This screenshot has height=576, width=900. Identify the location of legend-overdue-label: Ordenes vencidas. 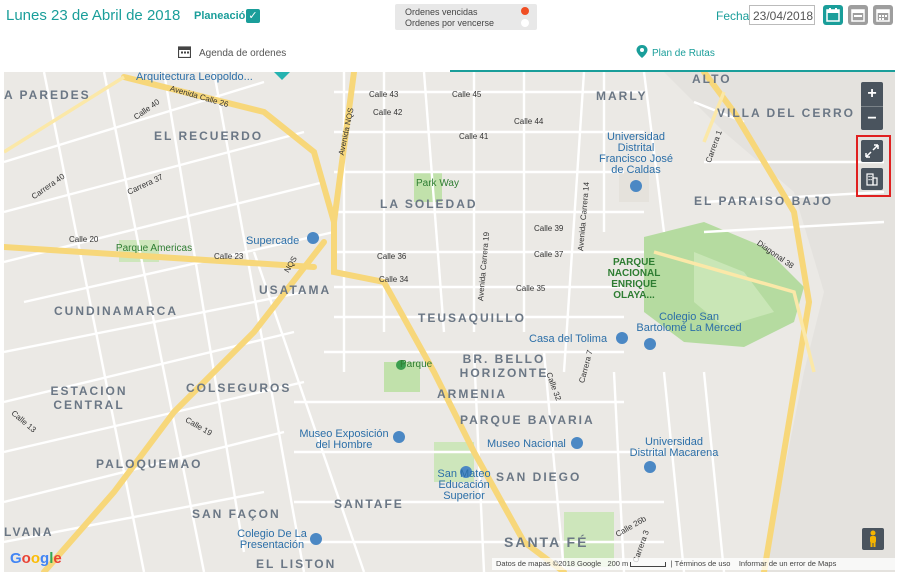
(441, 12).